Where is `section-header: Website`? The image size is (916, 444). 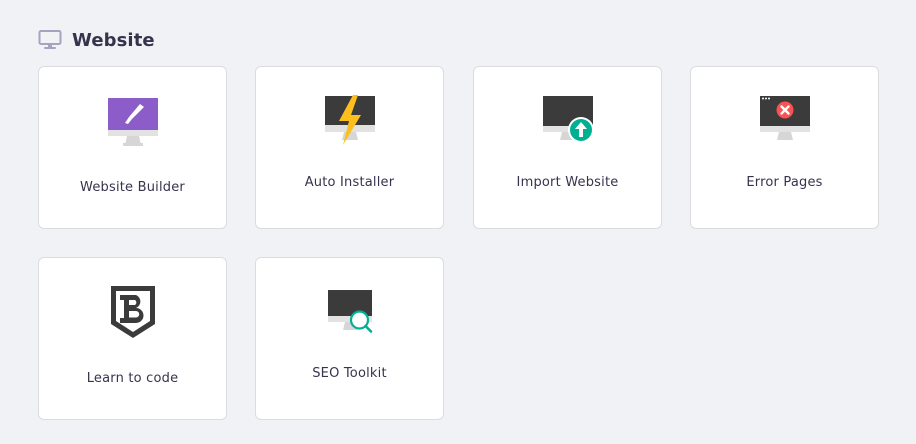
section-header: Website is located at coordinates (96, 40).